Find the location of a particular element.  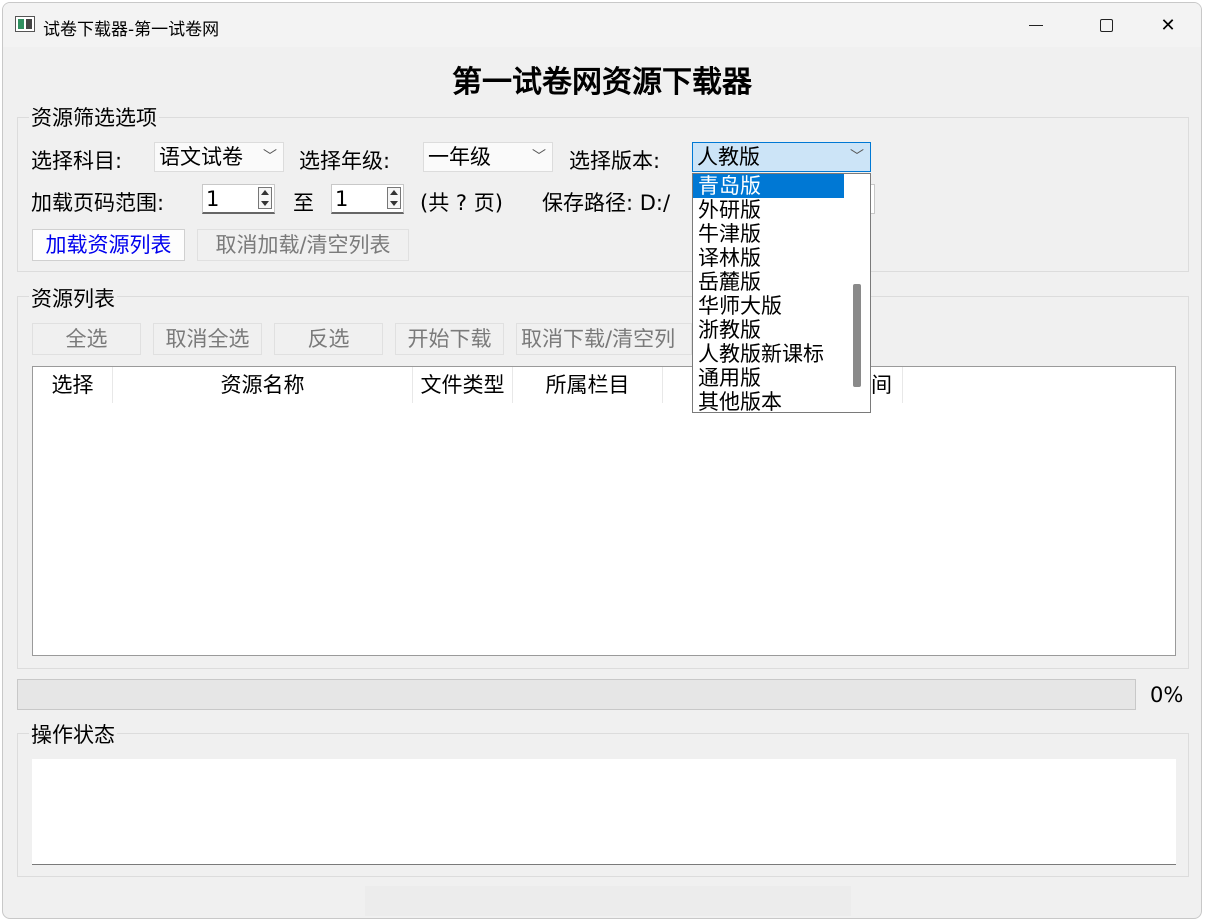

dropdown-scrollbar-thumb is located at coordinates (857, 335).